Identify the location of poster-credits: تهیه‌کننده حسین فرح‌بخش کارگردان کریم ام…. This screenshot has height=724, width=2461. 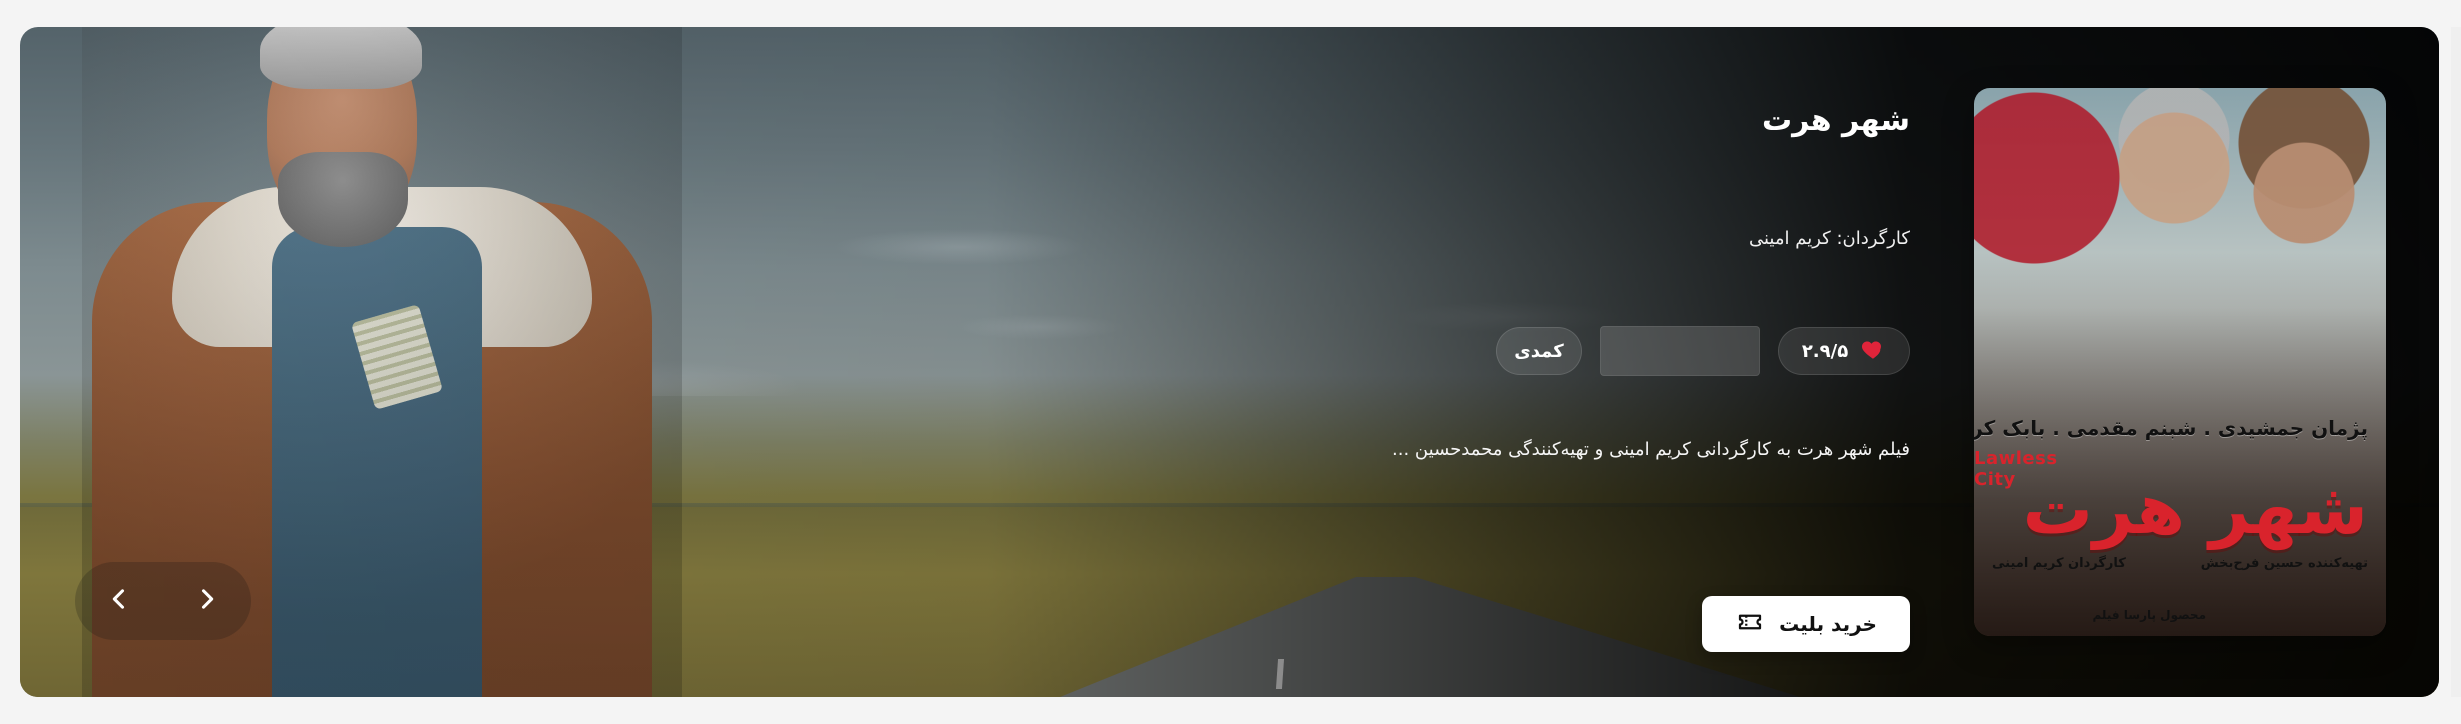
(2180, 563).